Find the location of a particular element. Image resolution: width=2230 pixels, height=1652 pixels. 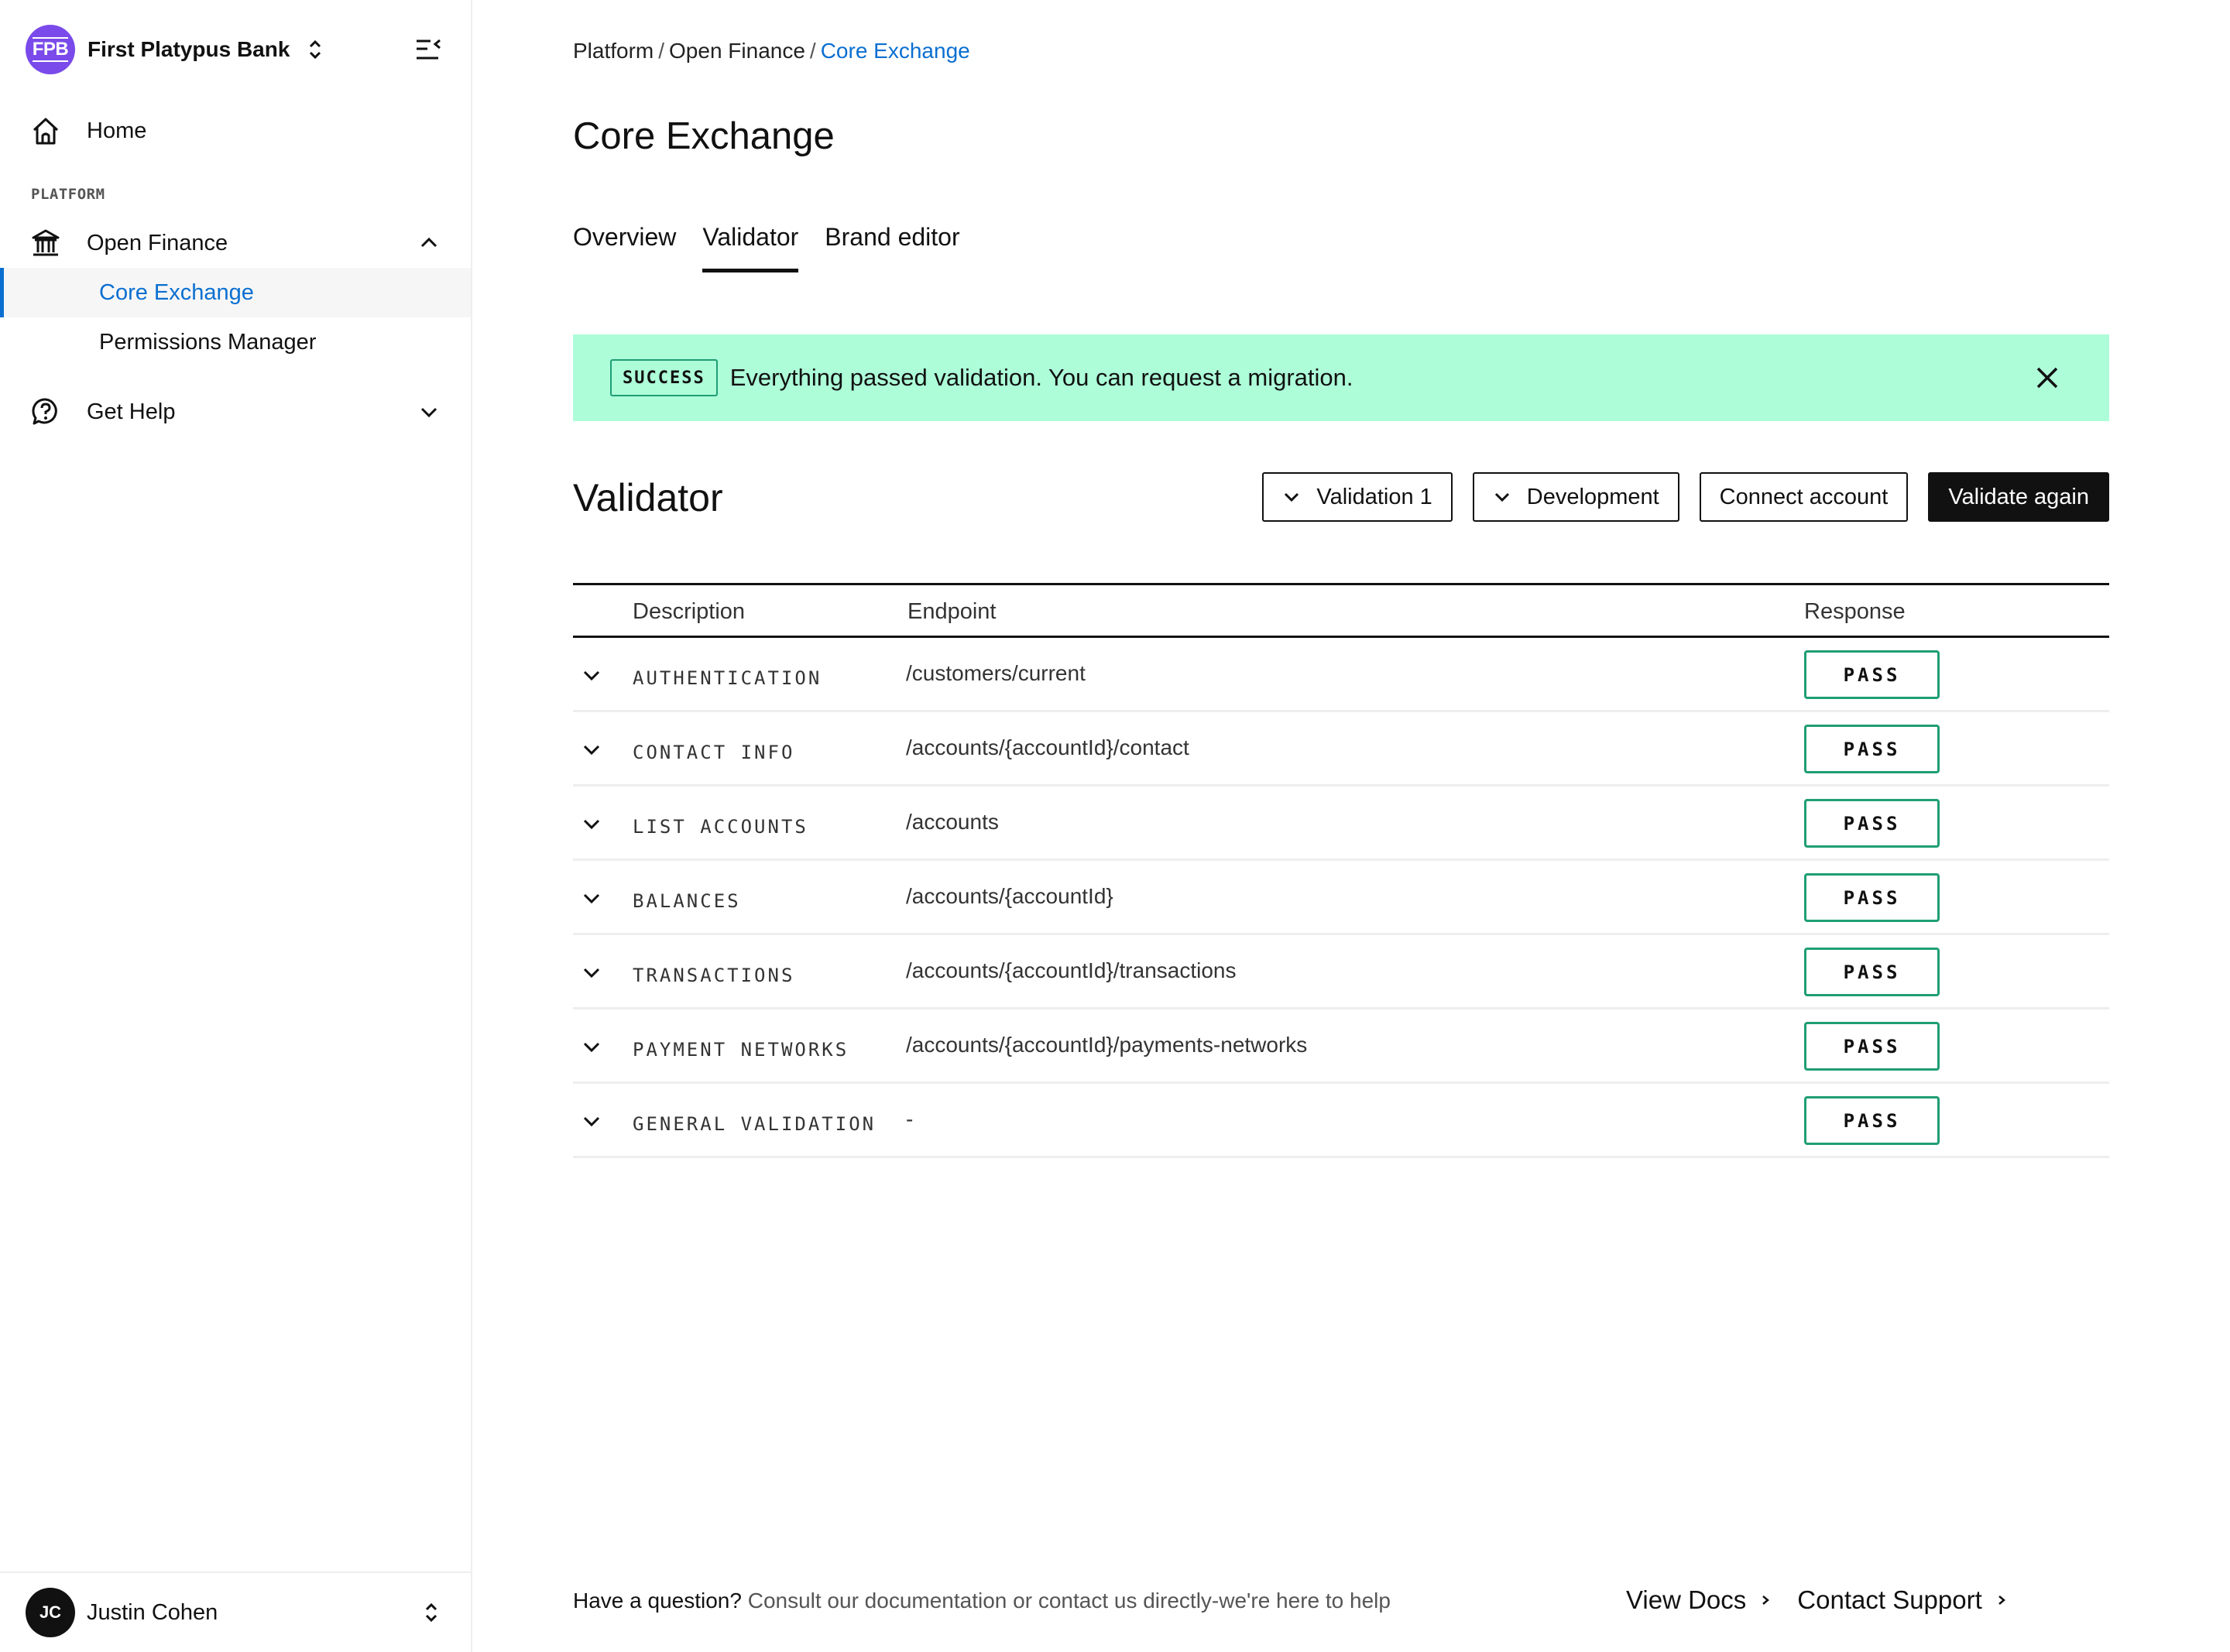

breadcrumb: Platform / Open Finance / Core Exchange is located at coordinates (771, 51).